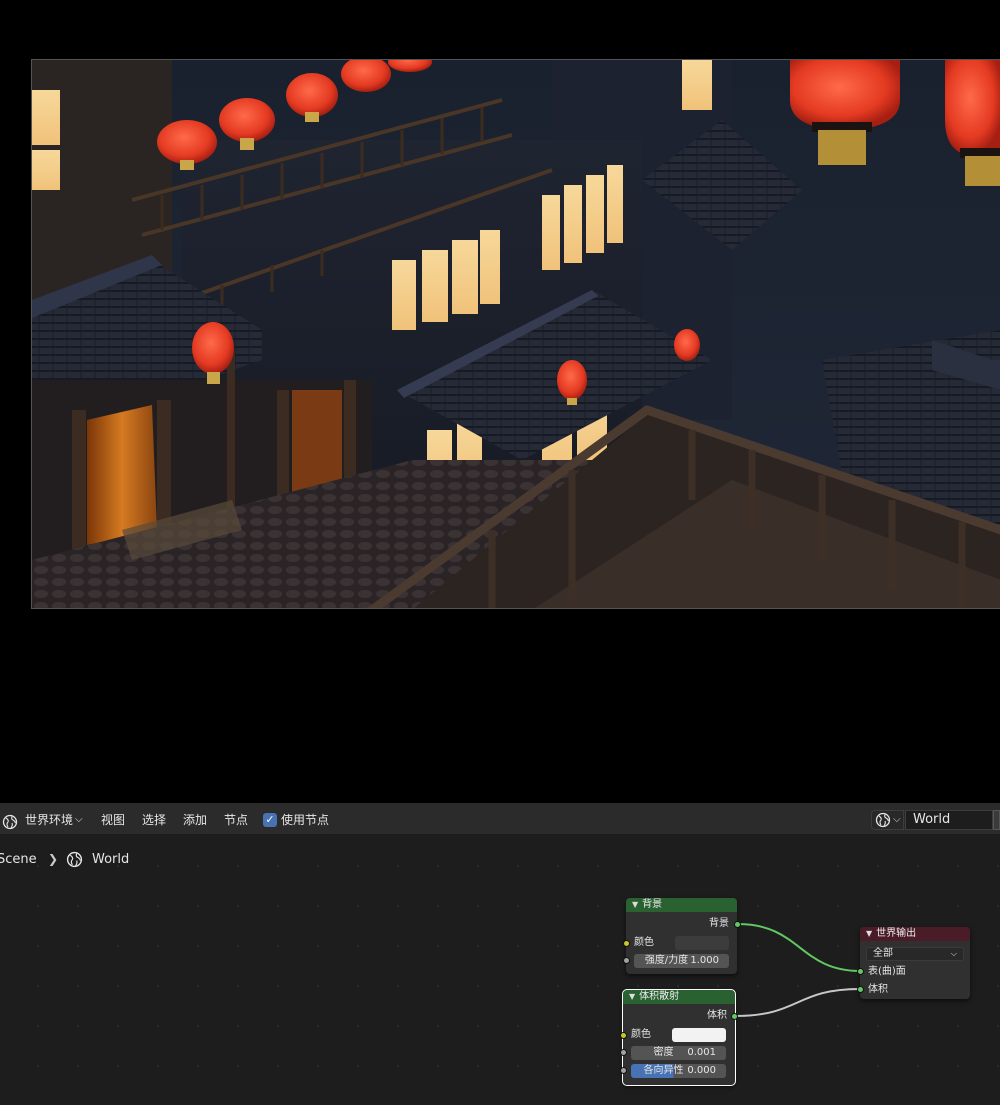 This screenshot has width=1000, height=1105. What do you see at coordinates (641, 1034) in the screenshot?
I see `volume-color-label: 颜色` at bounding box center [641, 1034].